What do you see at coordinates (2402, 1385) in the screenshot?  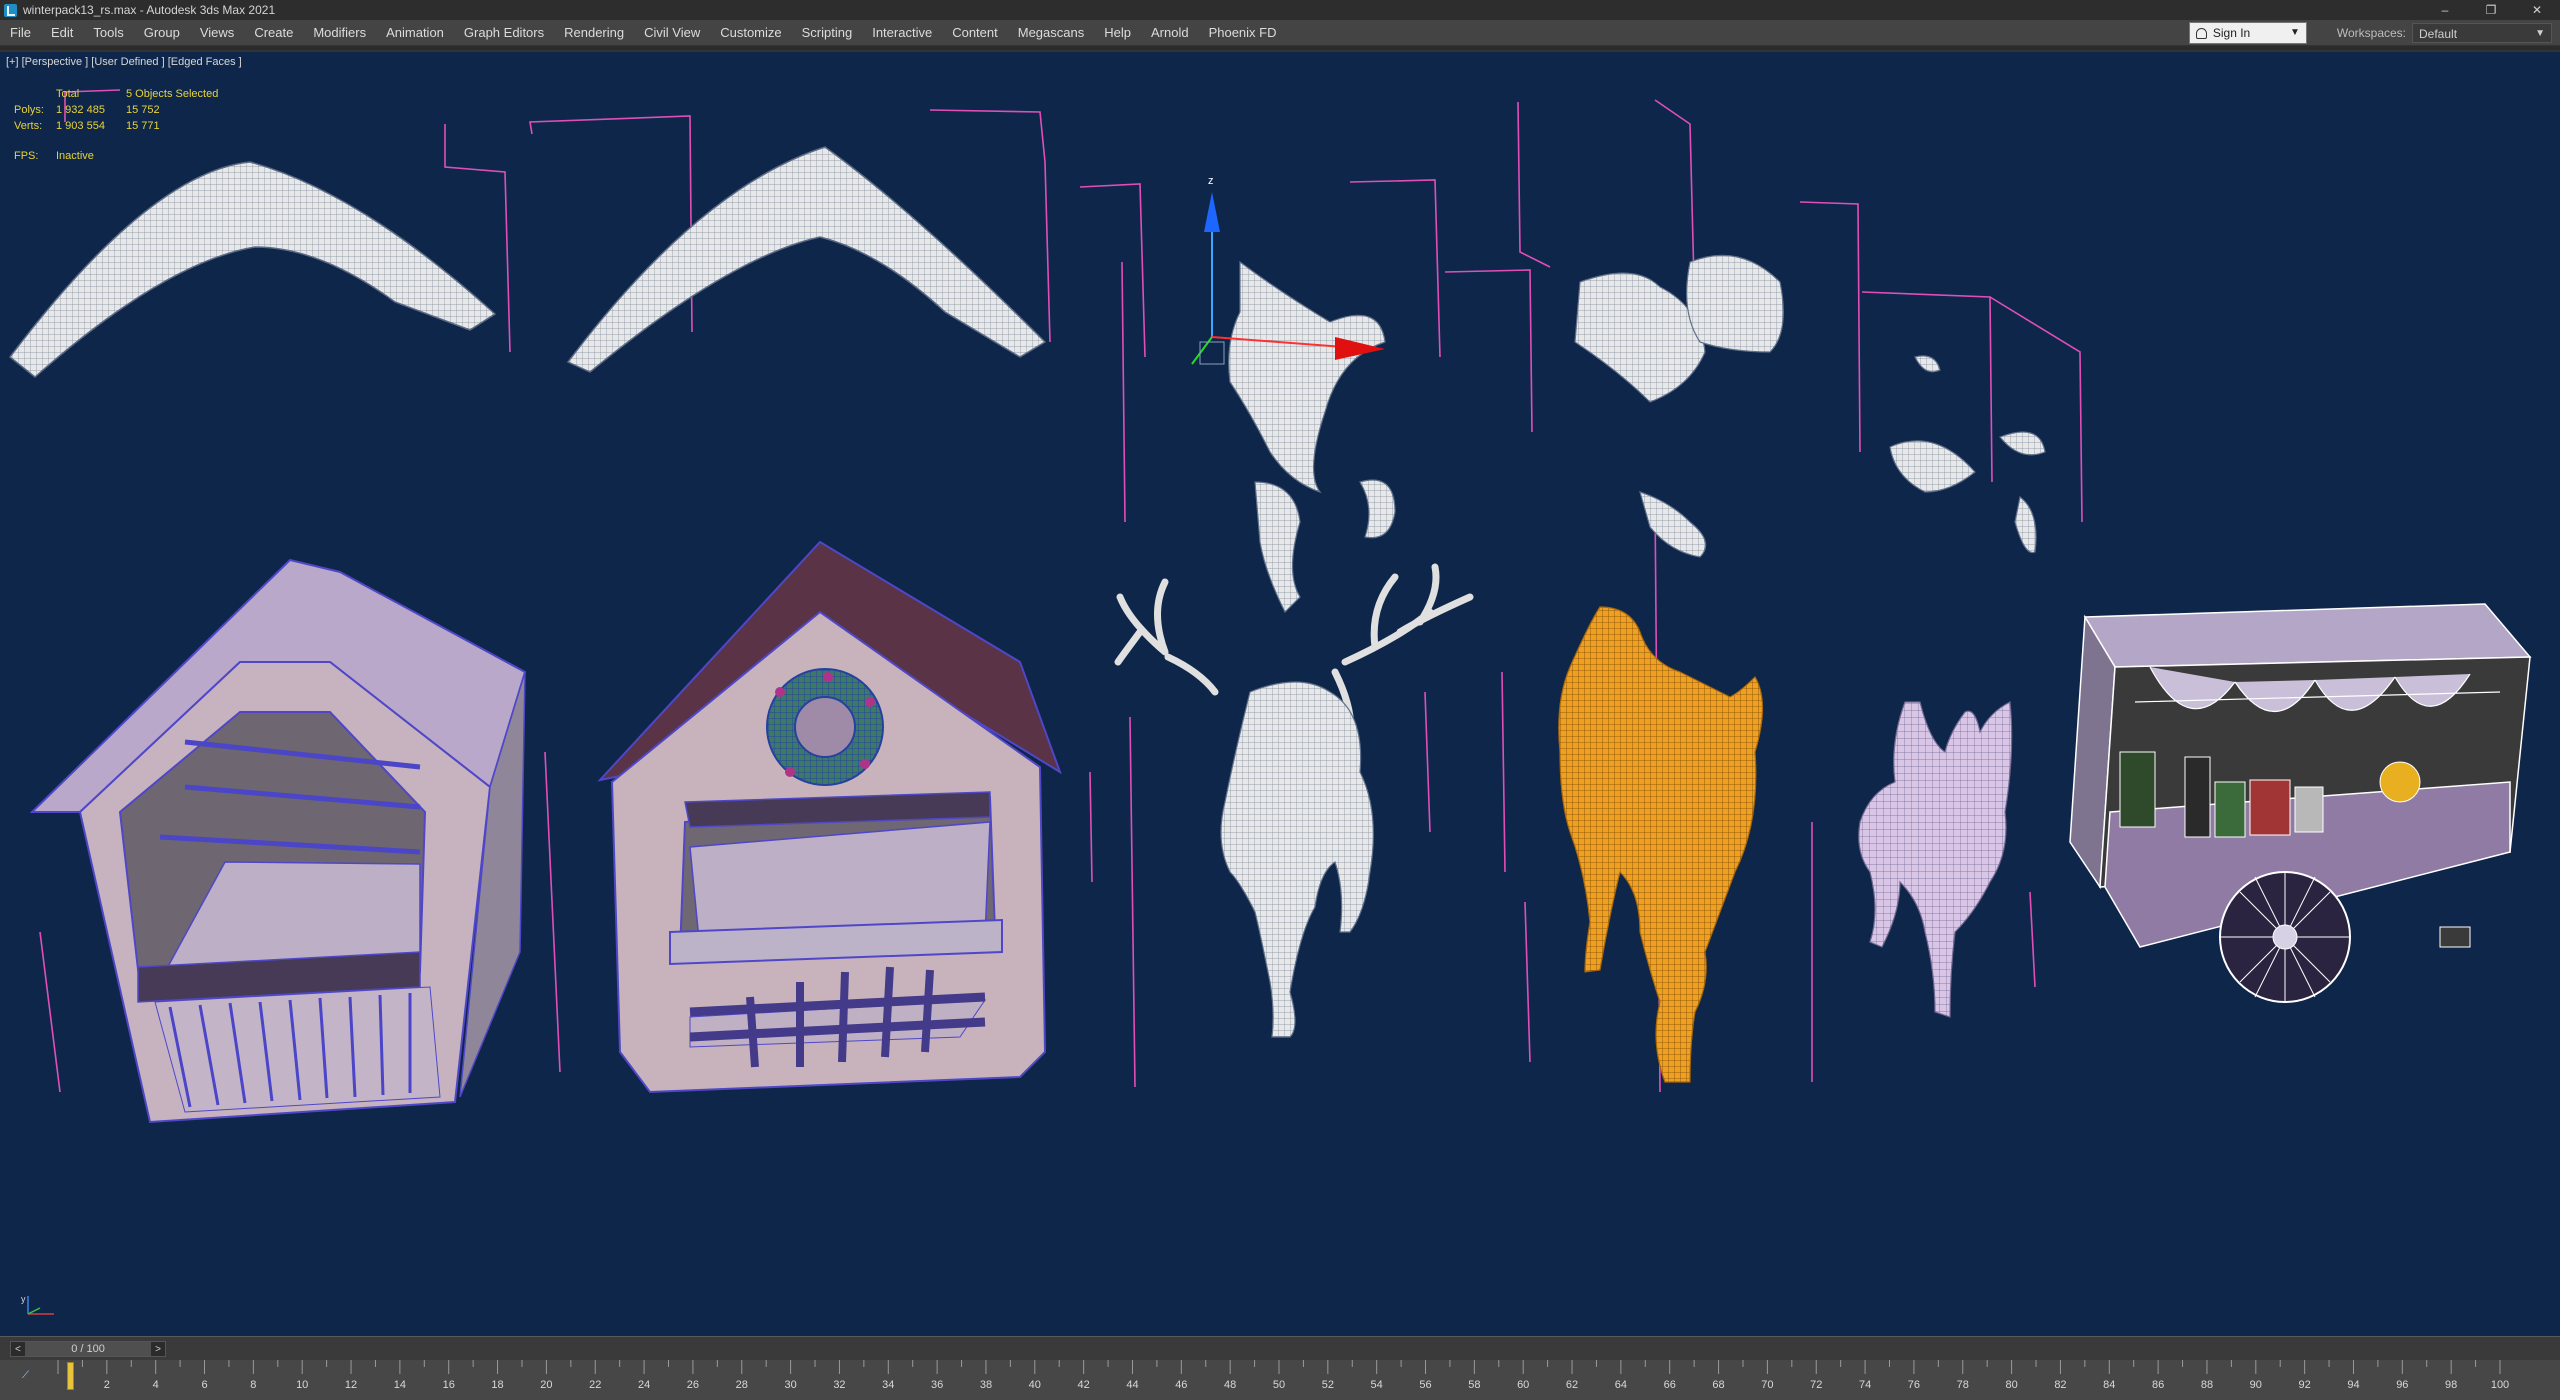 I see `ruler-tick-label: 96` at bounding box center [2402, 1385].